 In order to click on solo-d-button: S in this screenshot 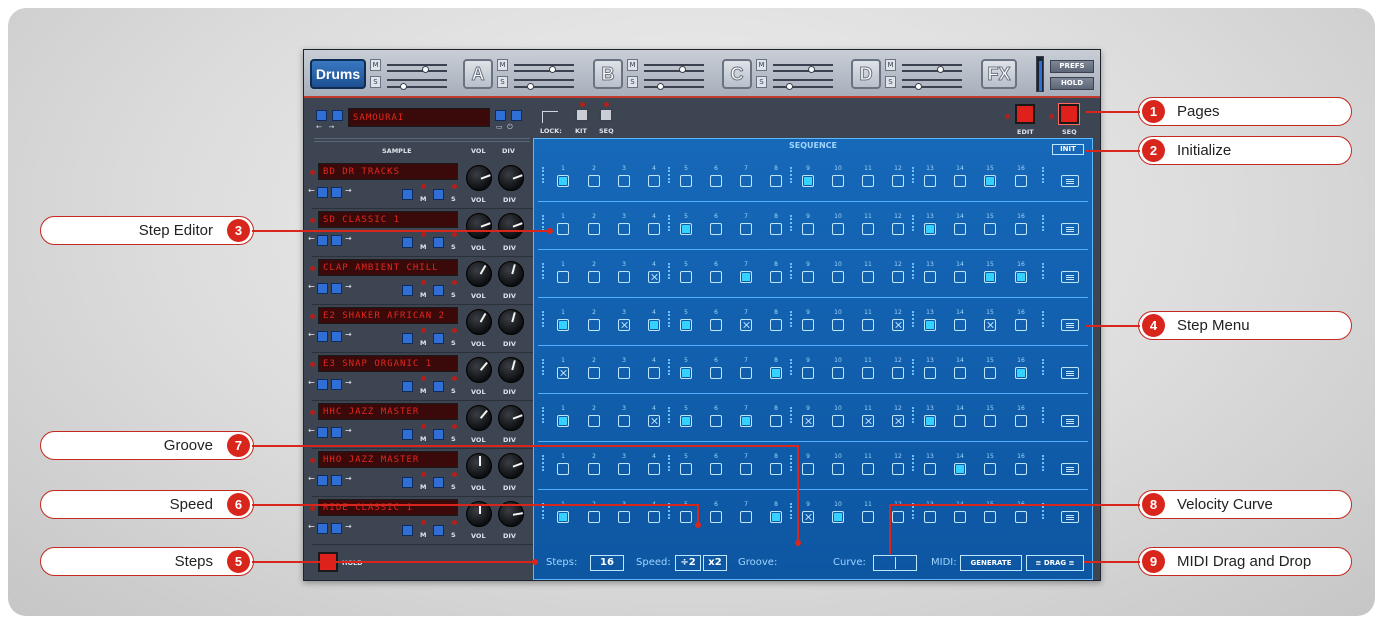, I will do `click(890, 82)`.